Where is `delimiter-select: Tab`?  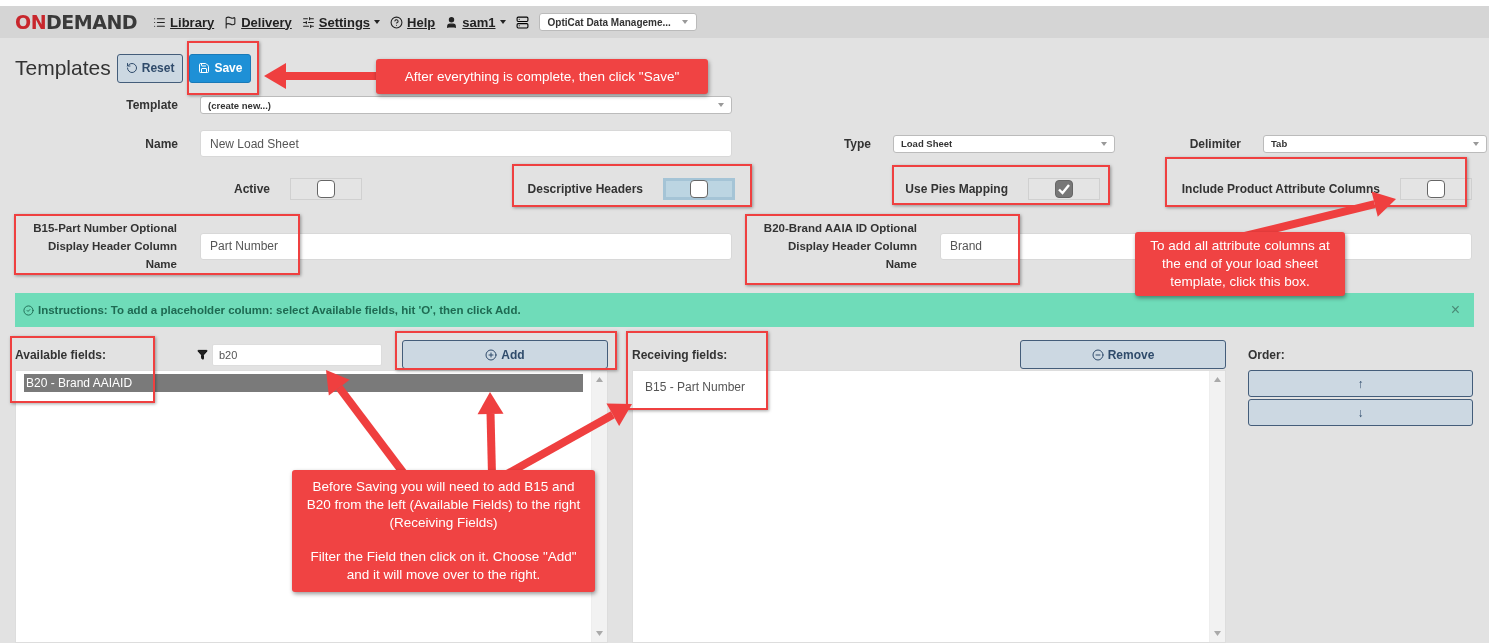
delimiter-select: Tab is located at coordinates (1375, 143).